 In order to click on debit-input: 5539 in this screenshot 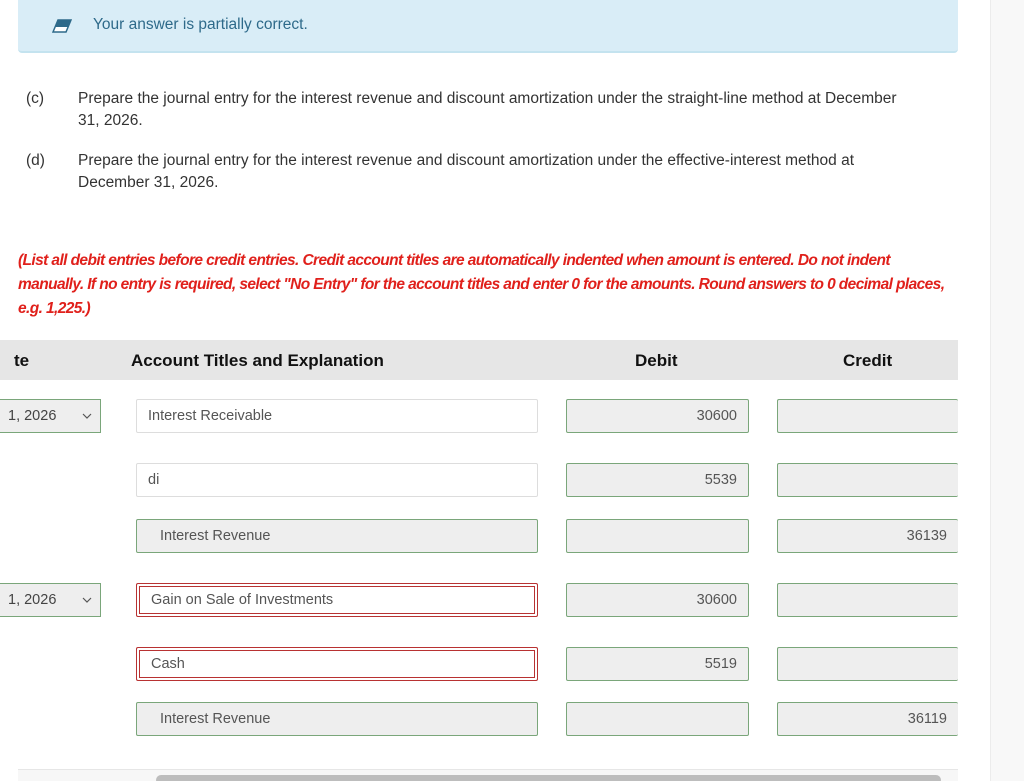, I will do `click(657, 480)`.